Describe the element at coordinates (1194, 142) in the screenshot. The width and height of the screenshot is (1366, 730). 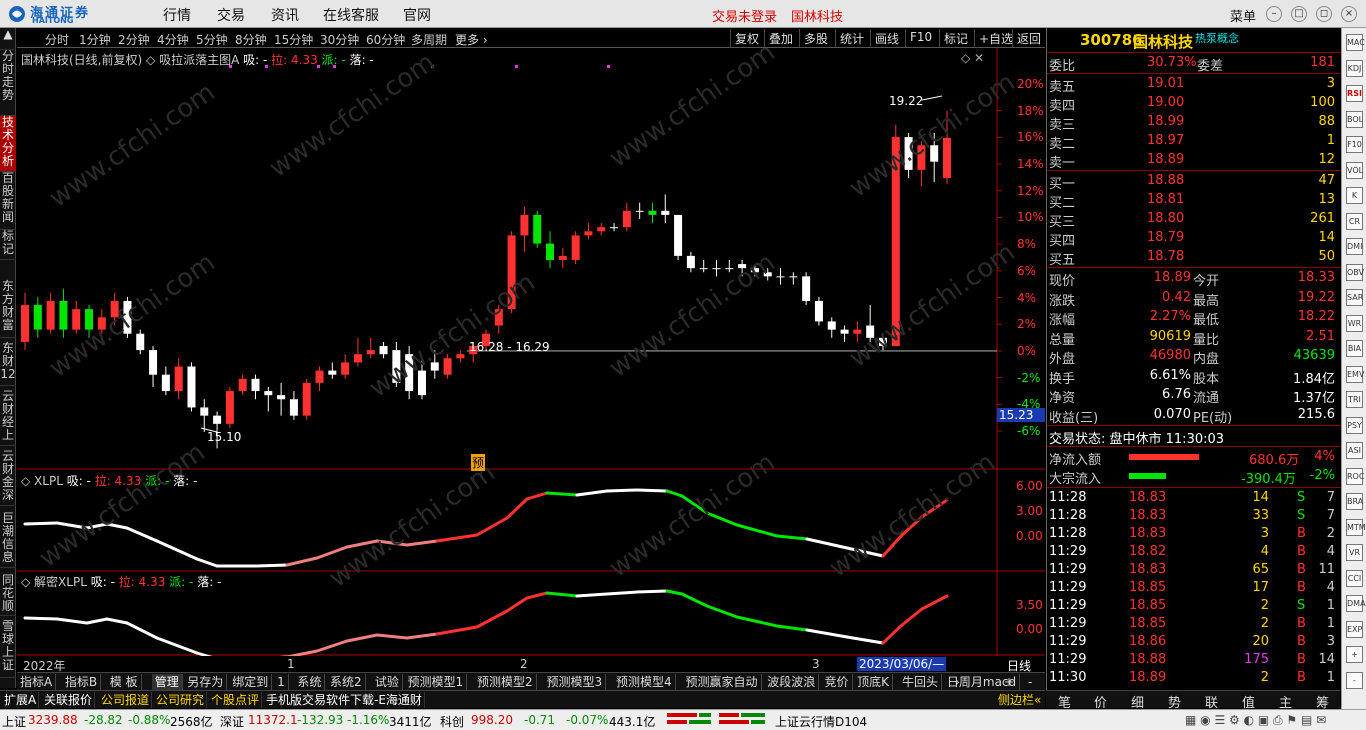
I see `ask-row: 卖二 18.97 1` at that location.